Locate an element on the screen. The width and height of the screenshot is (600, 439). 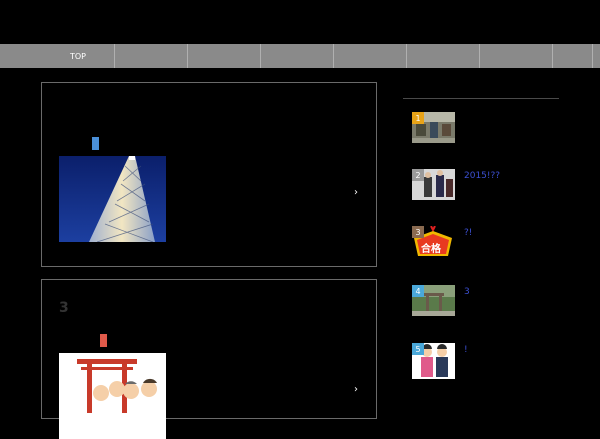
shrine-family-image is located at coordinates (112, 383).